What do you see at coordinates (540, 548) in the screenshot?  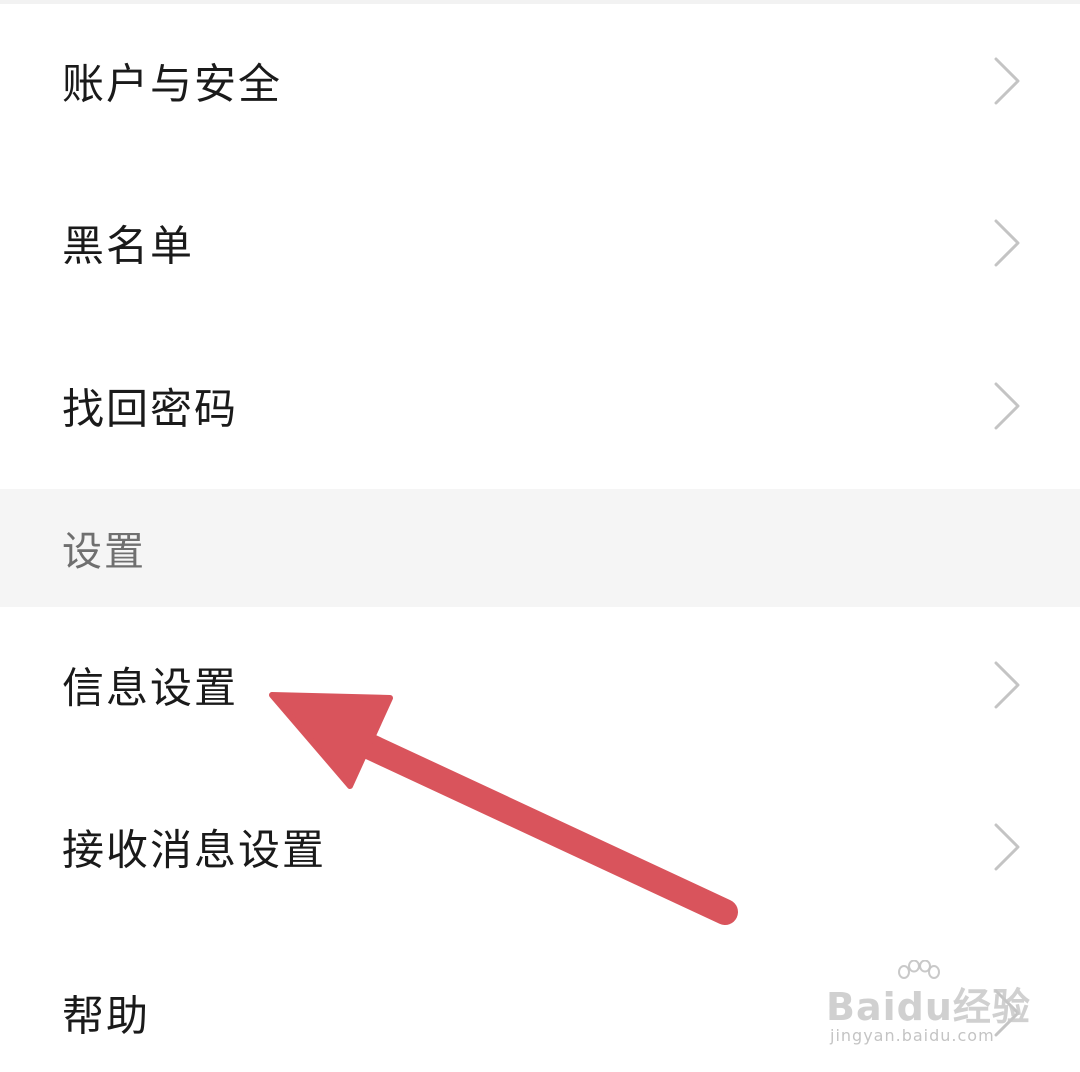 I see `section-header-settings: 设置` at bounding box center [540, 548].